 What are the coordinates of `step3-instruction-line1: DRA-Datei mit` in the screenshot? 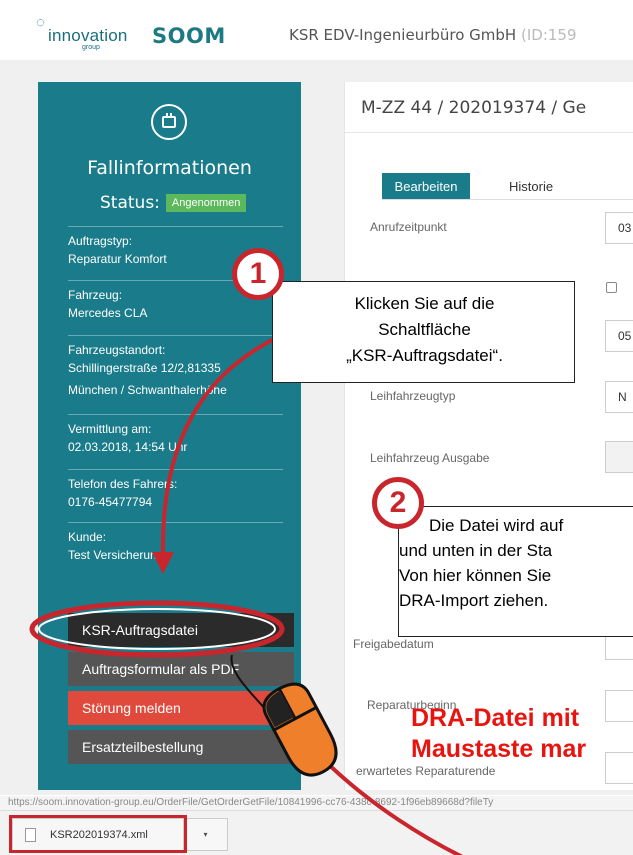 It's located at (495, 718).